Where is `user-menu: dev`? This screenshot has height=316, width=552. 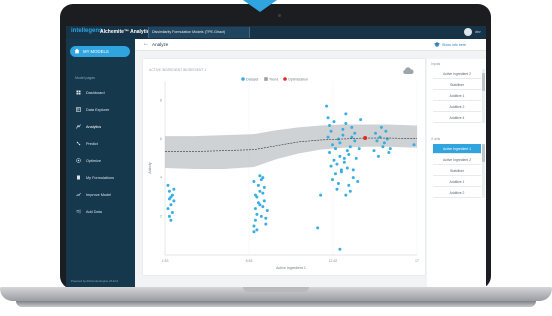 user-menu: dev is located at coordinates (478, 32).